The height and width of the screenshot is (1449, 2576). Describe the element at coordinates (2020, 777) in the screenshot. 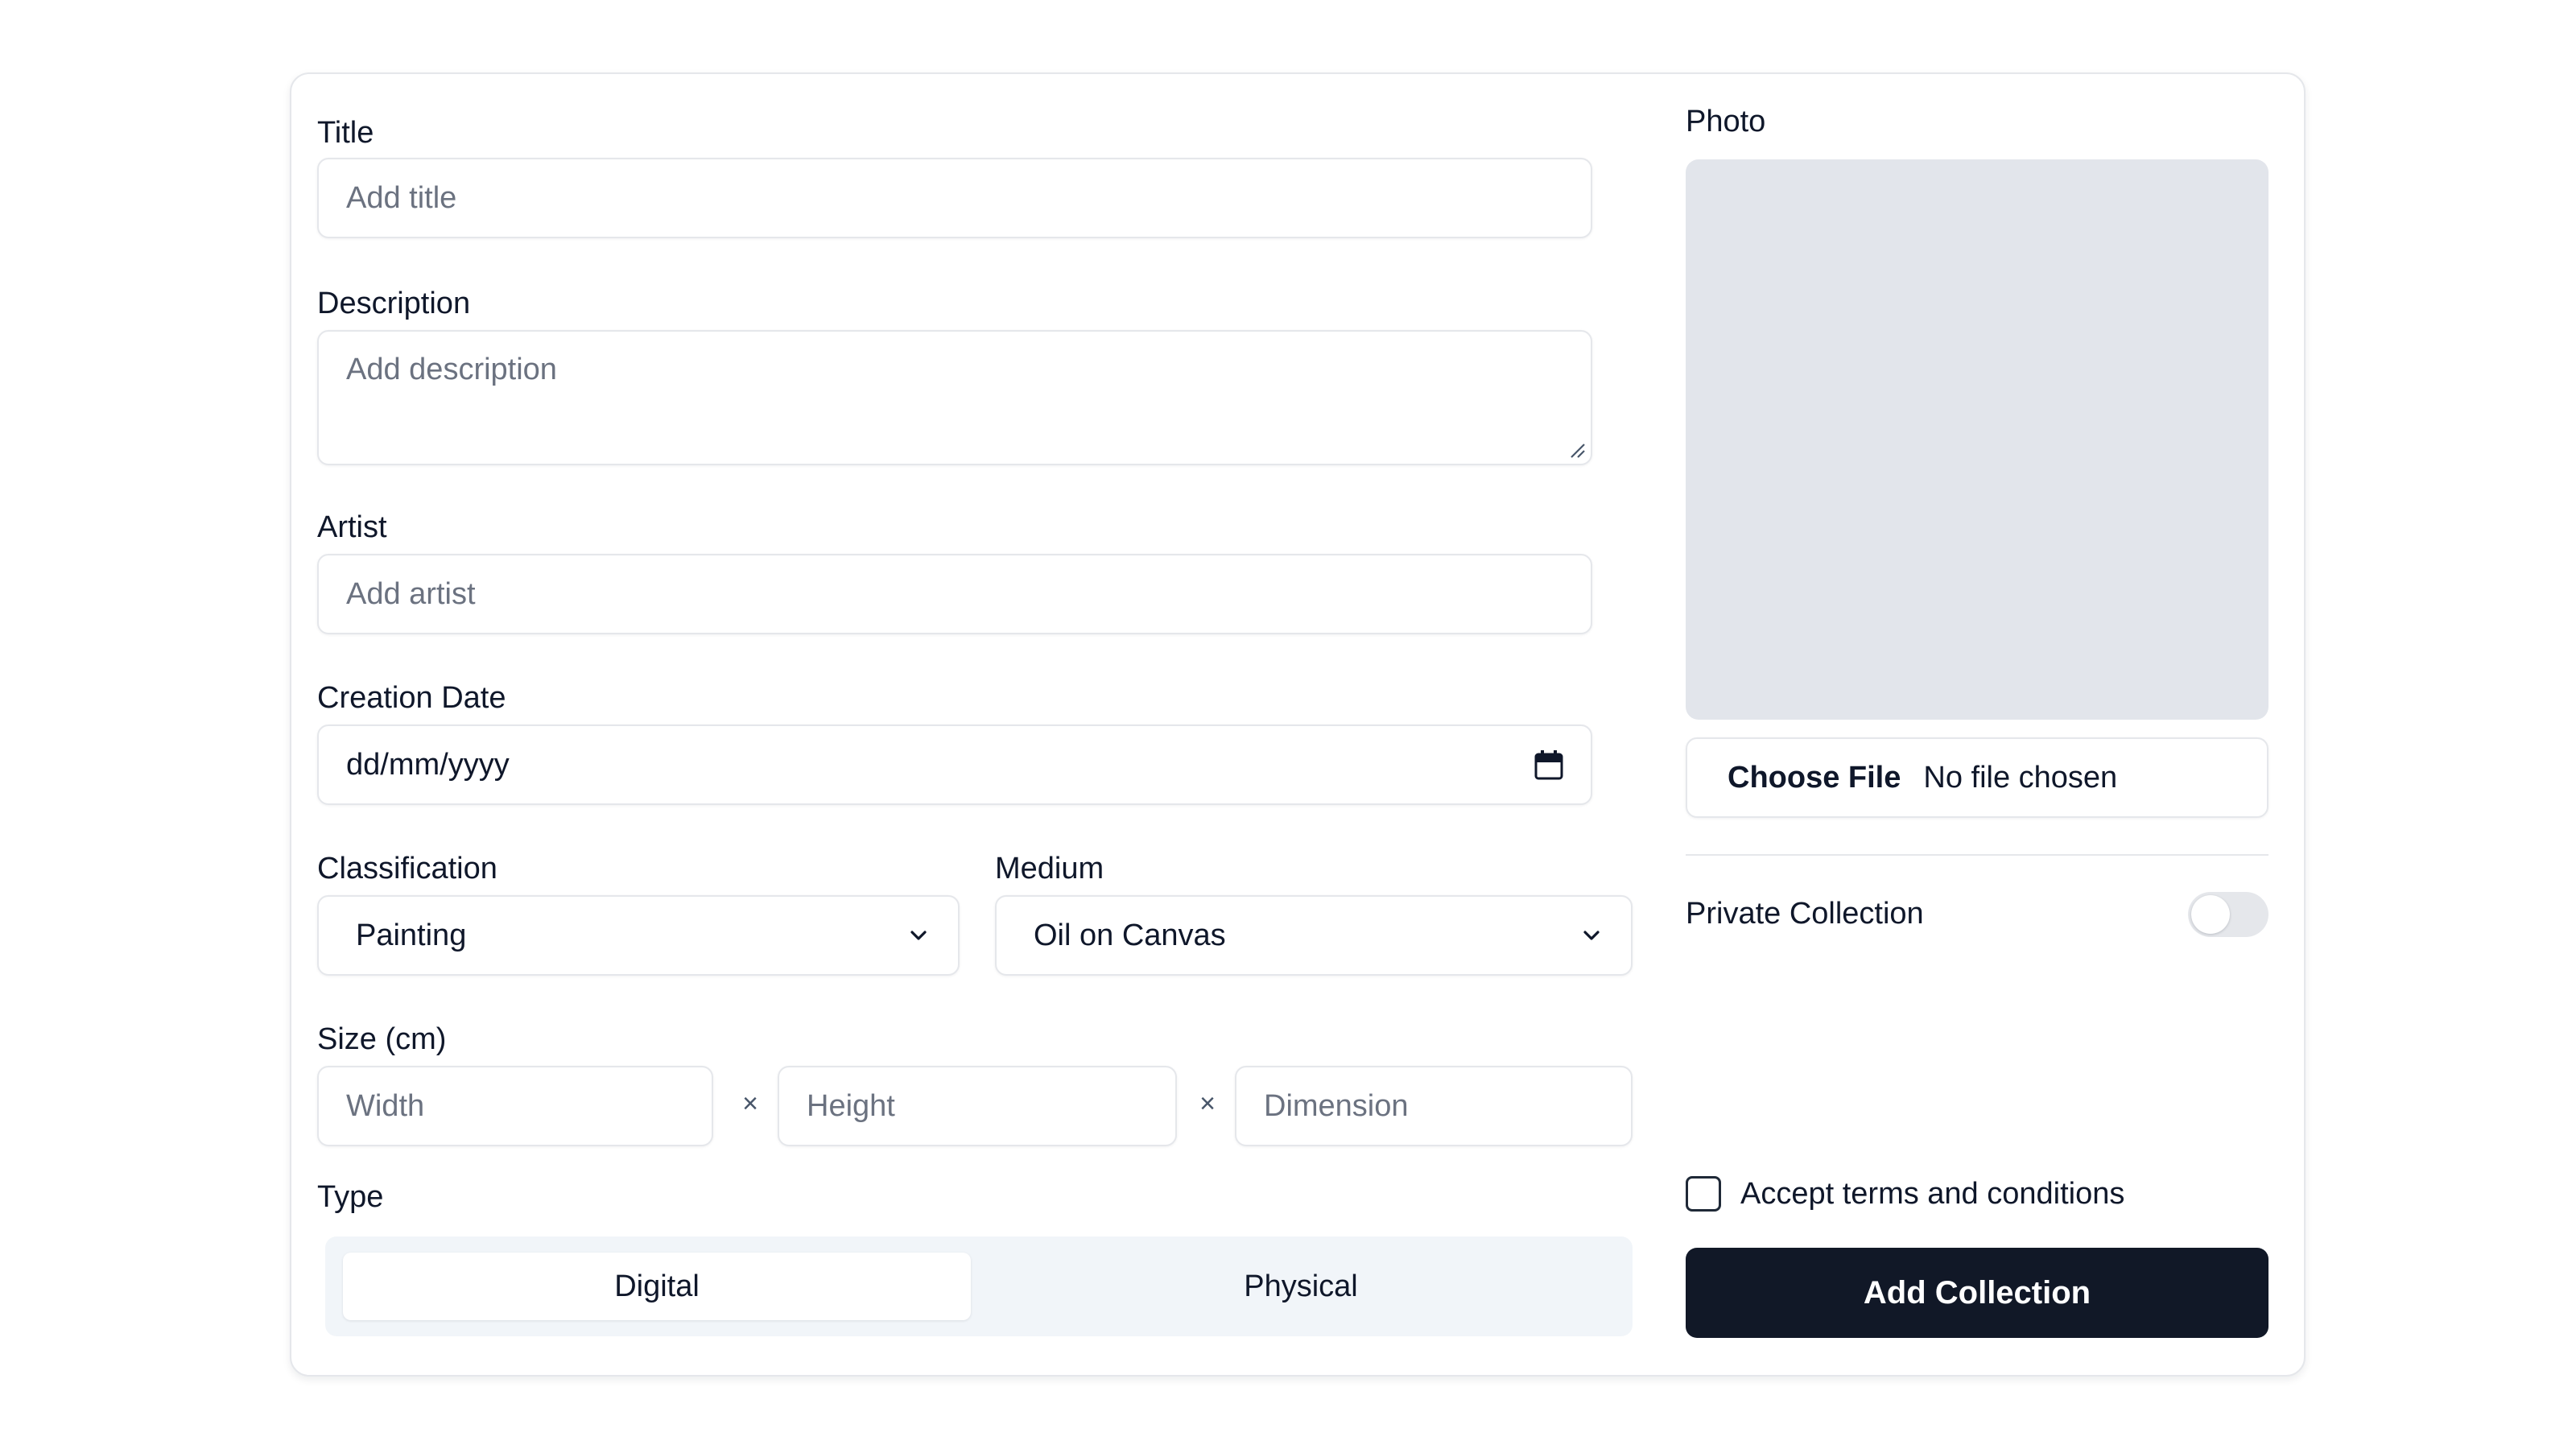

I see `file-status-text: No file chosen` at that location.